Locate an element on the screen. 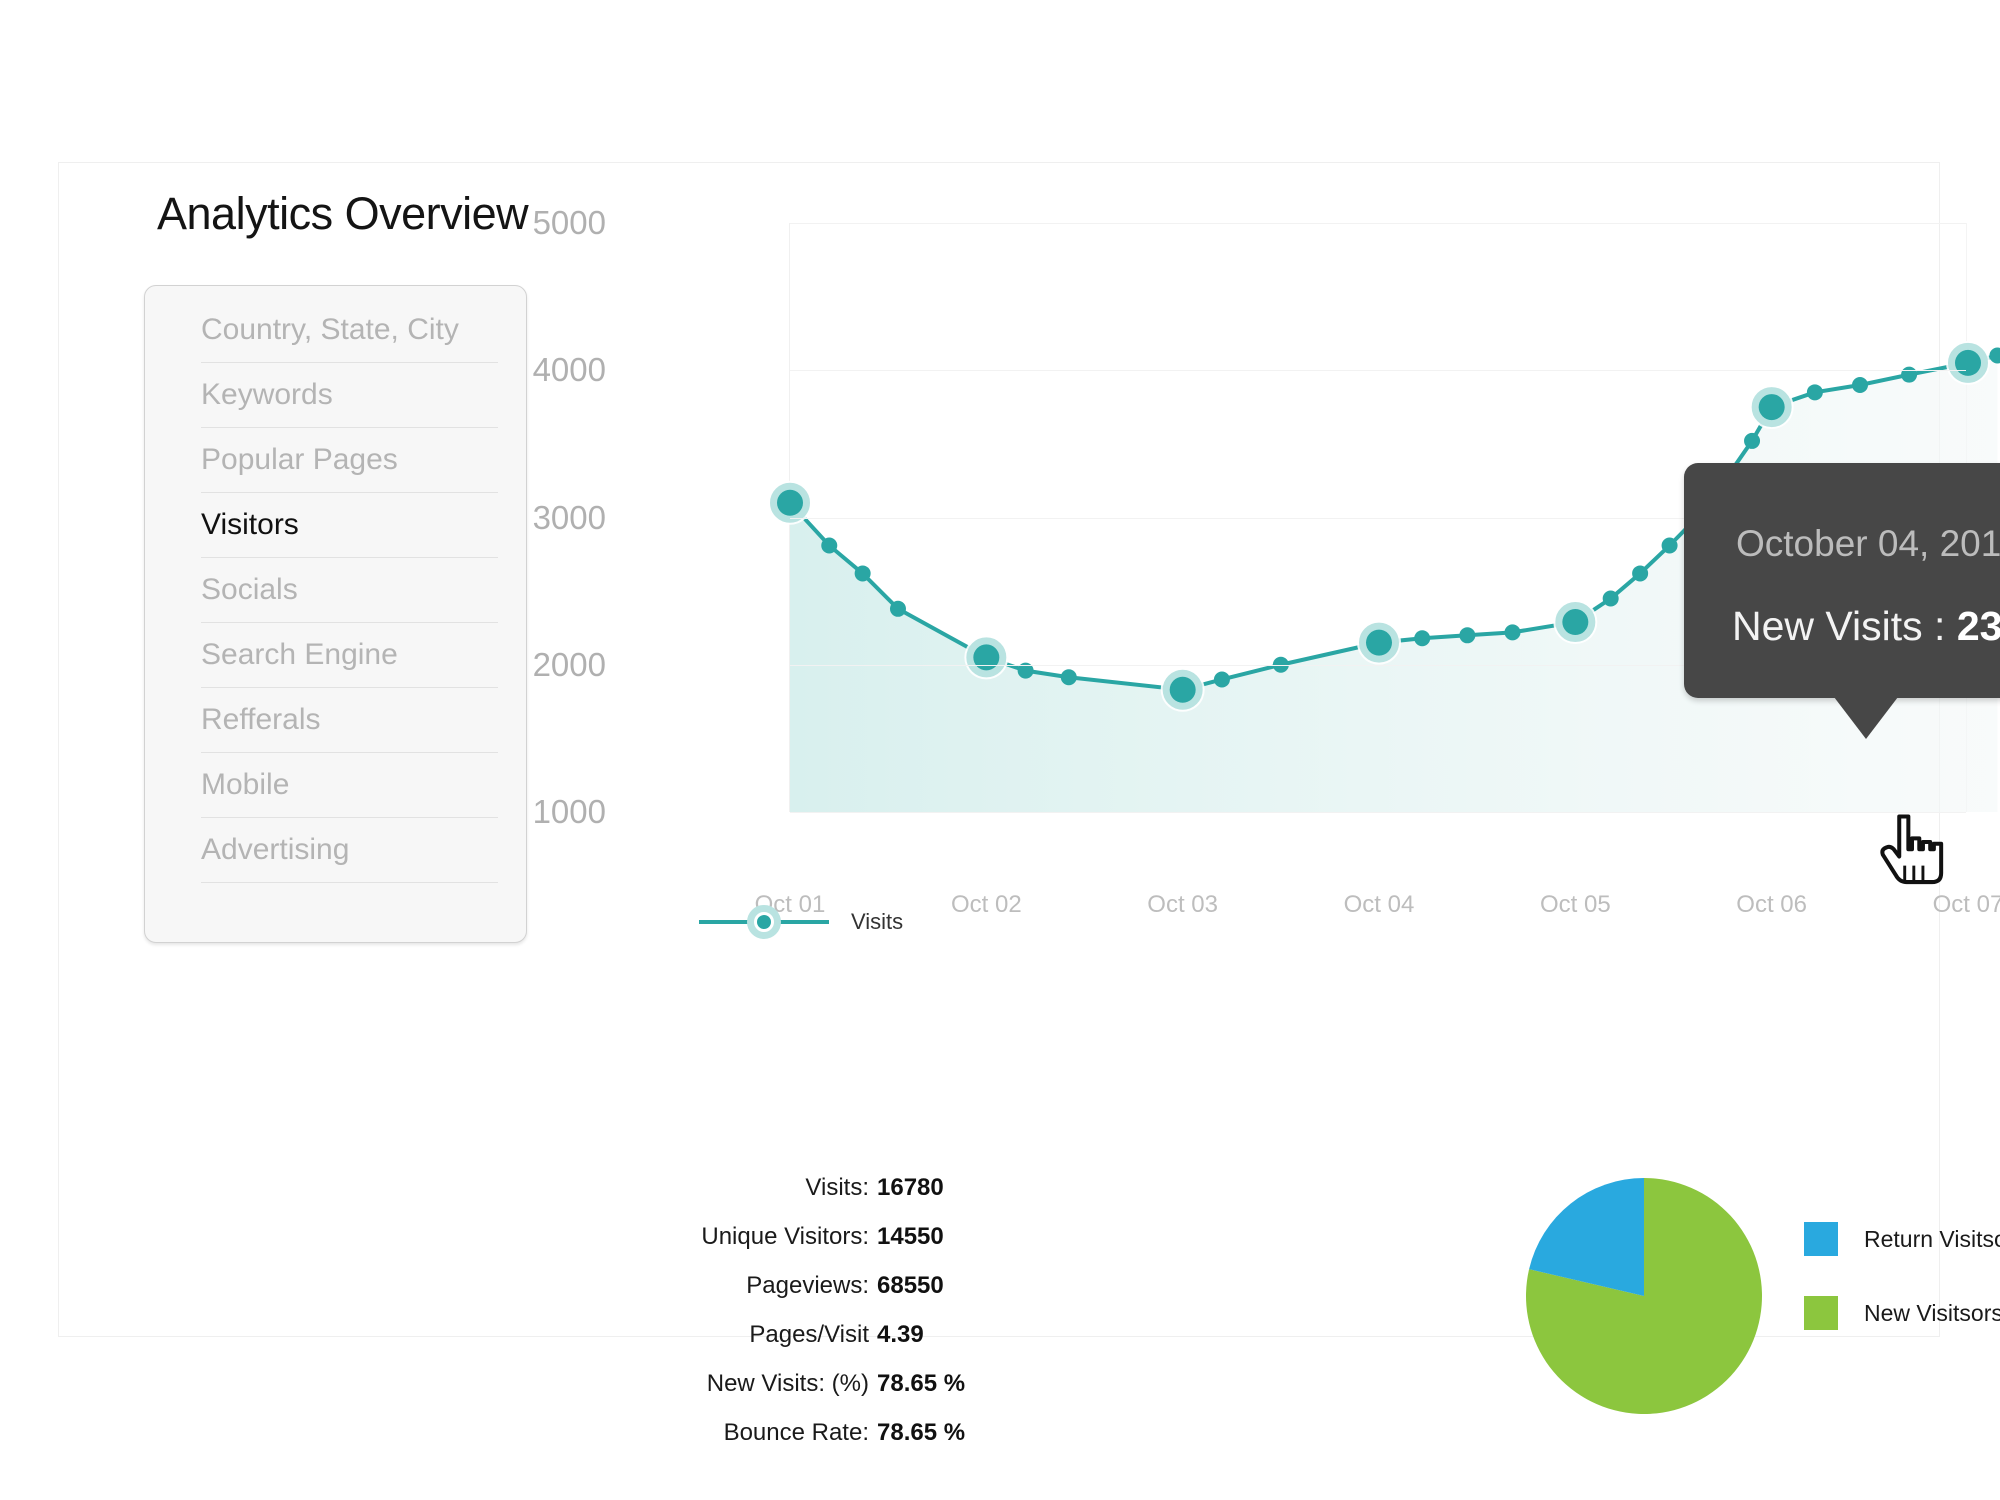 Image resolution: width=2000 pixels, height=1500 pixels. pie-legend-text: Return Visitsors: (%) 21.35 % is located at coordinates (1932, 1239).